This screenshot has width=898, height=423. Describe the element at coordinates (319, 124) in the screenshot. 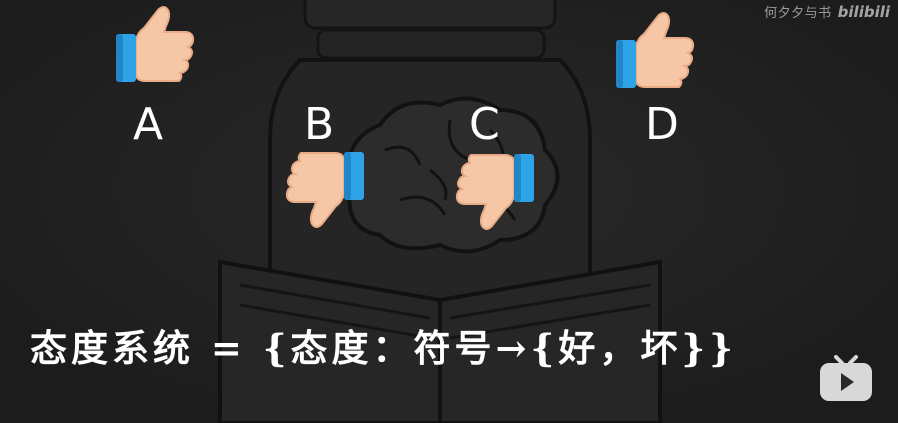

I see `option-label-b: B` at that location.